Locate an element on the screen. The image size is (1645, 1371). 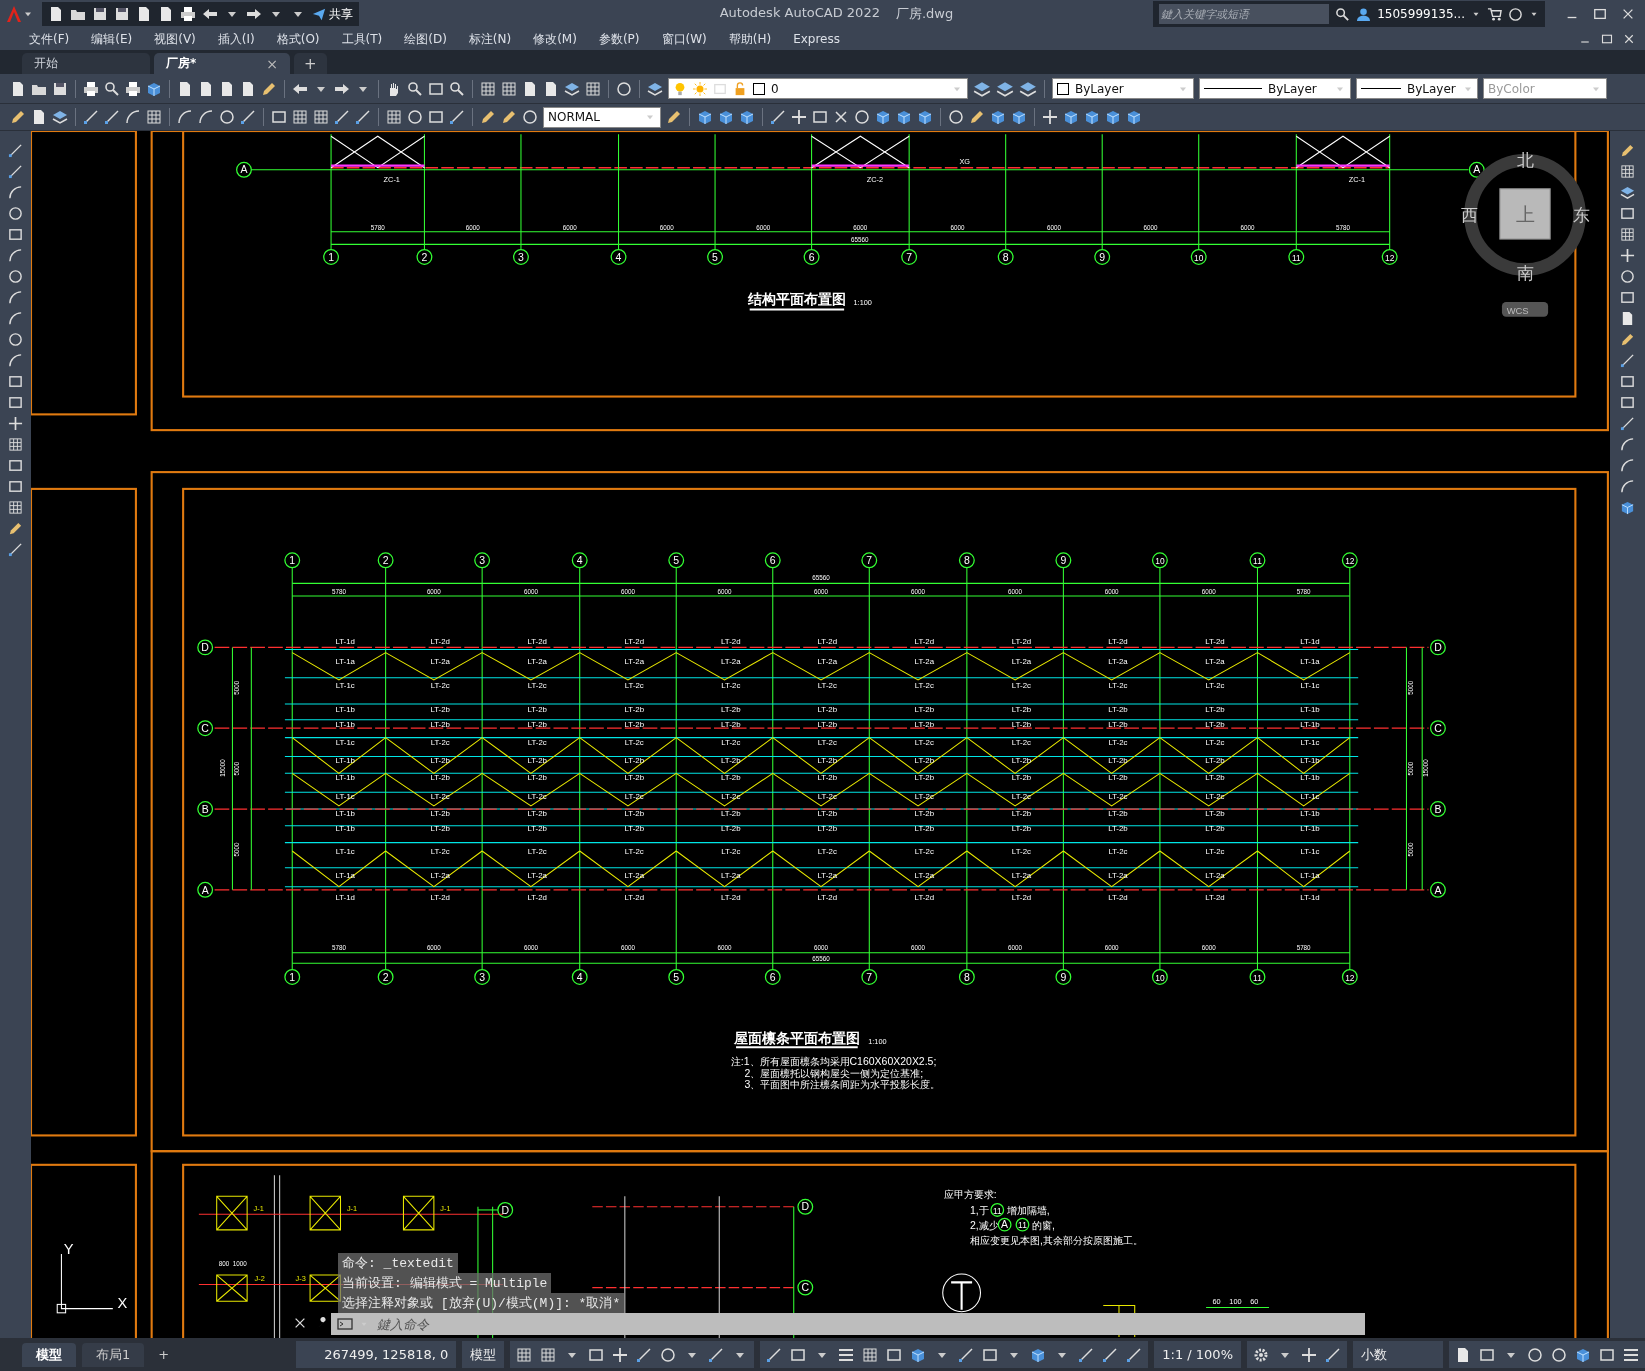
menu-item: 工具(T) is located at coordinates (362, 39).